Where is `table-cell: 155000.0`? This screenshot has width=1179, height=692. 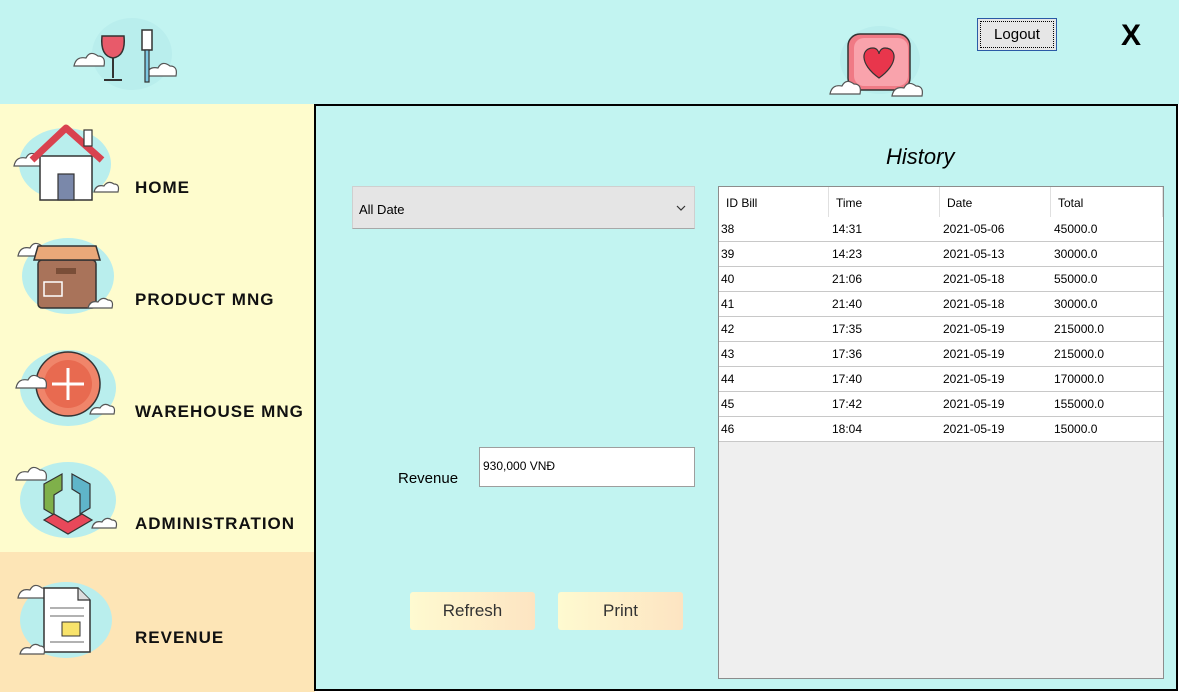
table-cell: 155000.0 is located at coordinates (1079, 404).